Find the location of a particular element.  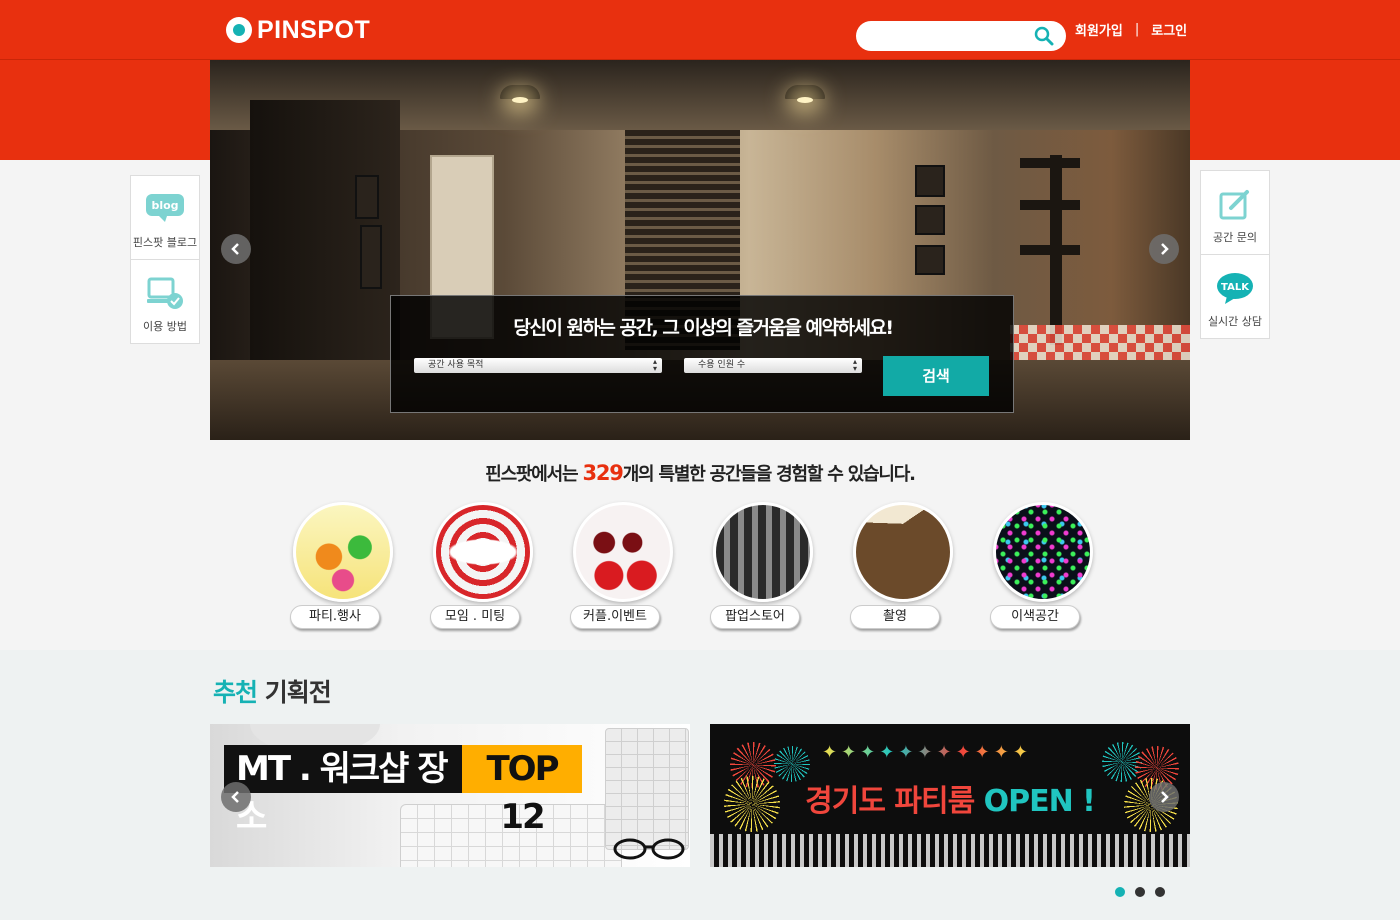

quick-menu-chat-label: 실시간 상담 is located at coordinates (1235, 321).